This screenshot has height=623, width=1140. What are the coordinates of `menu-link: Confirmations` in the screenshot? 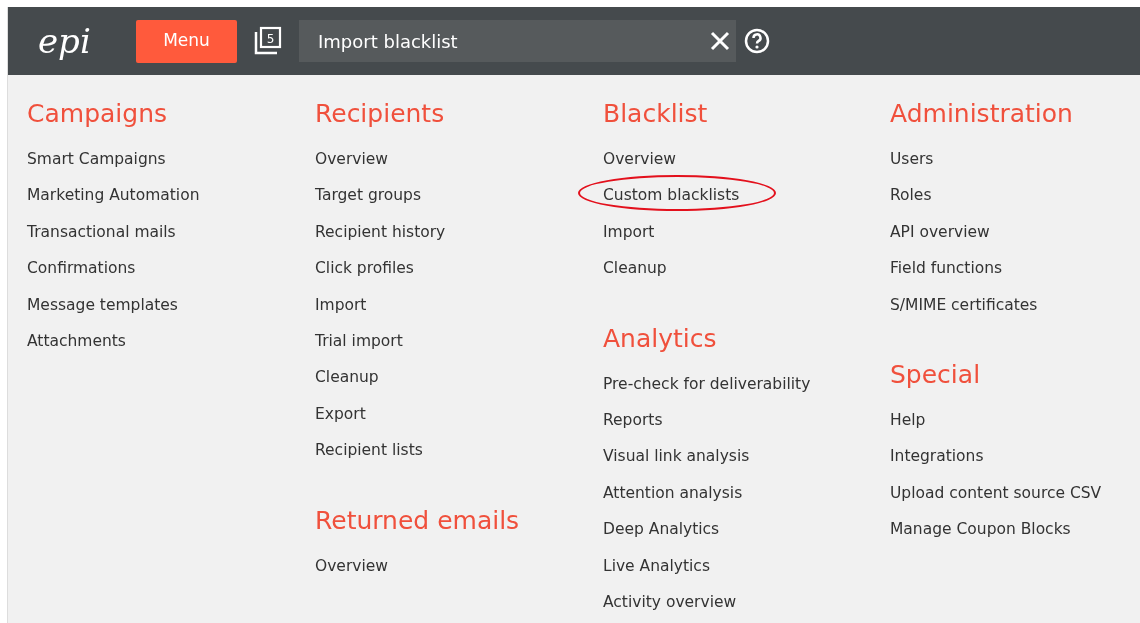 It's located at (81, 268).